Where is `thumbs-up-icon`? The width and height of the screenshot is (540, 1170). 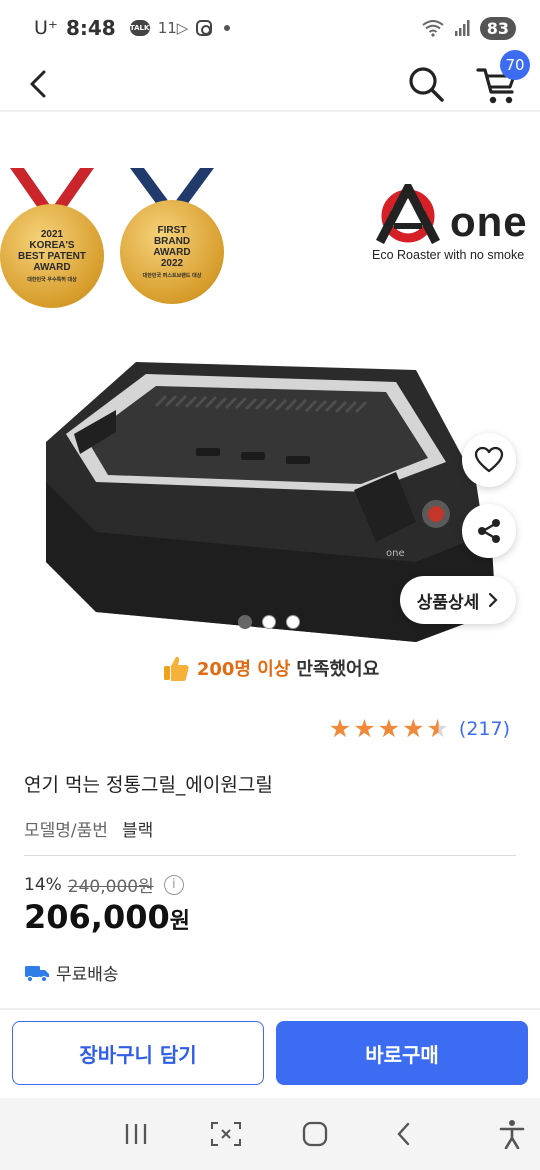
thumbs-up-icon is located at coordinates (176, 668).